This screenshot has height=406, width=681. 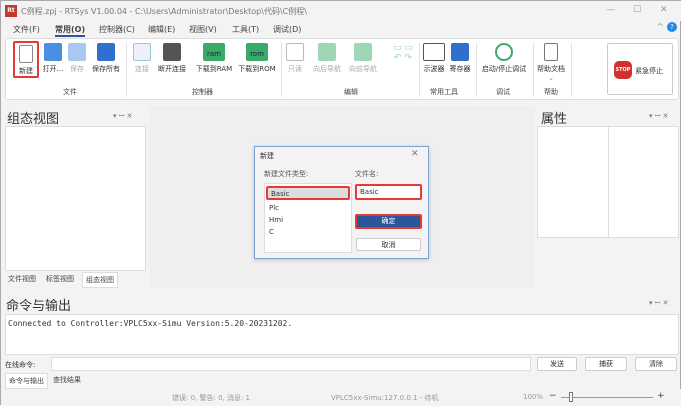 What do you see at coordinates (77, 52) in the screenshot?
I see `save-icon` at bounding box center [77, 52].